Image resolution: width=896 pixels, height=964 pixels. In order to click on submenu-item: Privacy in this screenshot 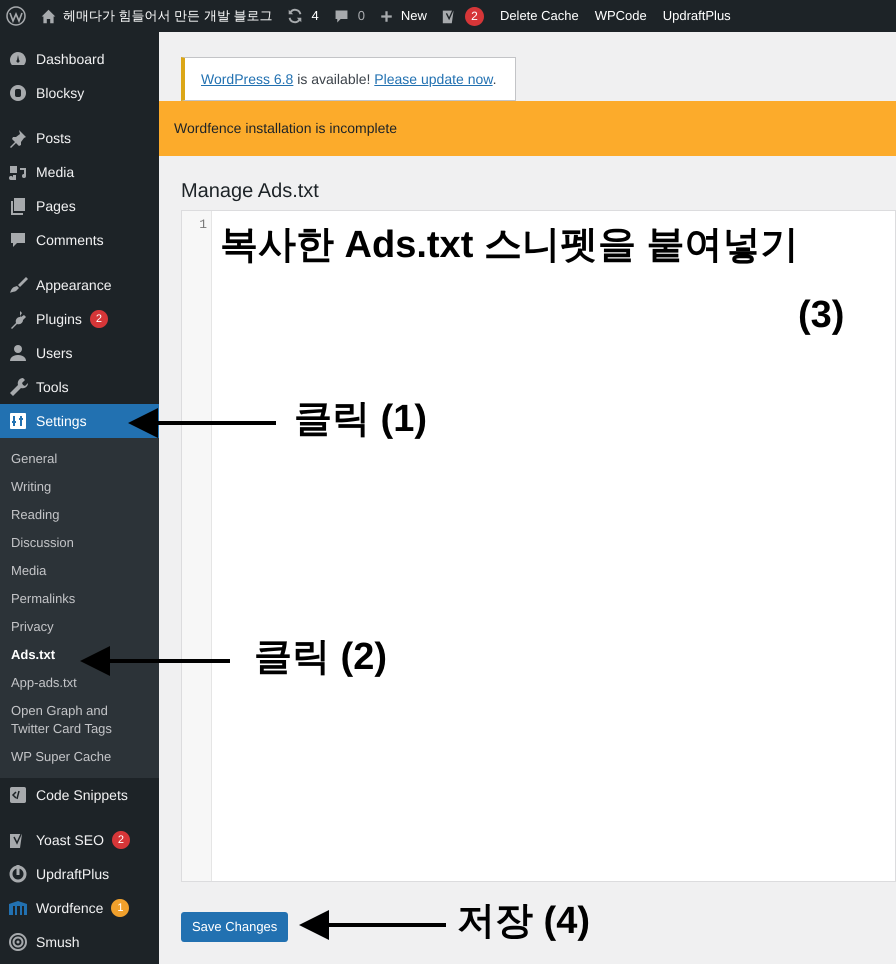, I will do `click(79, 627)`.